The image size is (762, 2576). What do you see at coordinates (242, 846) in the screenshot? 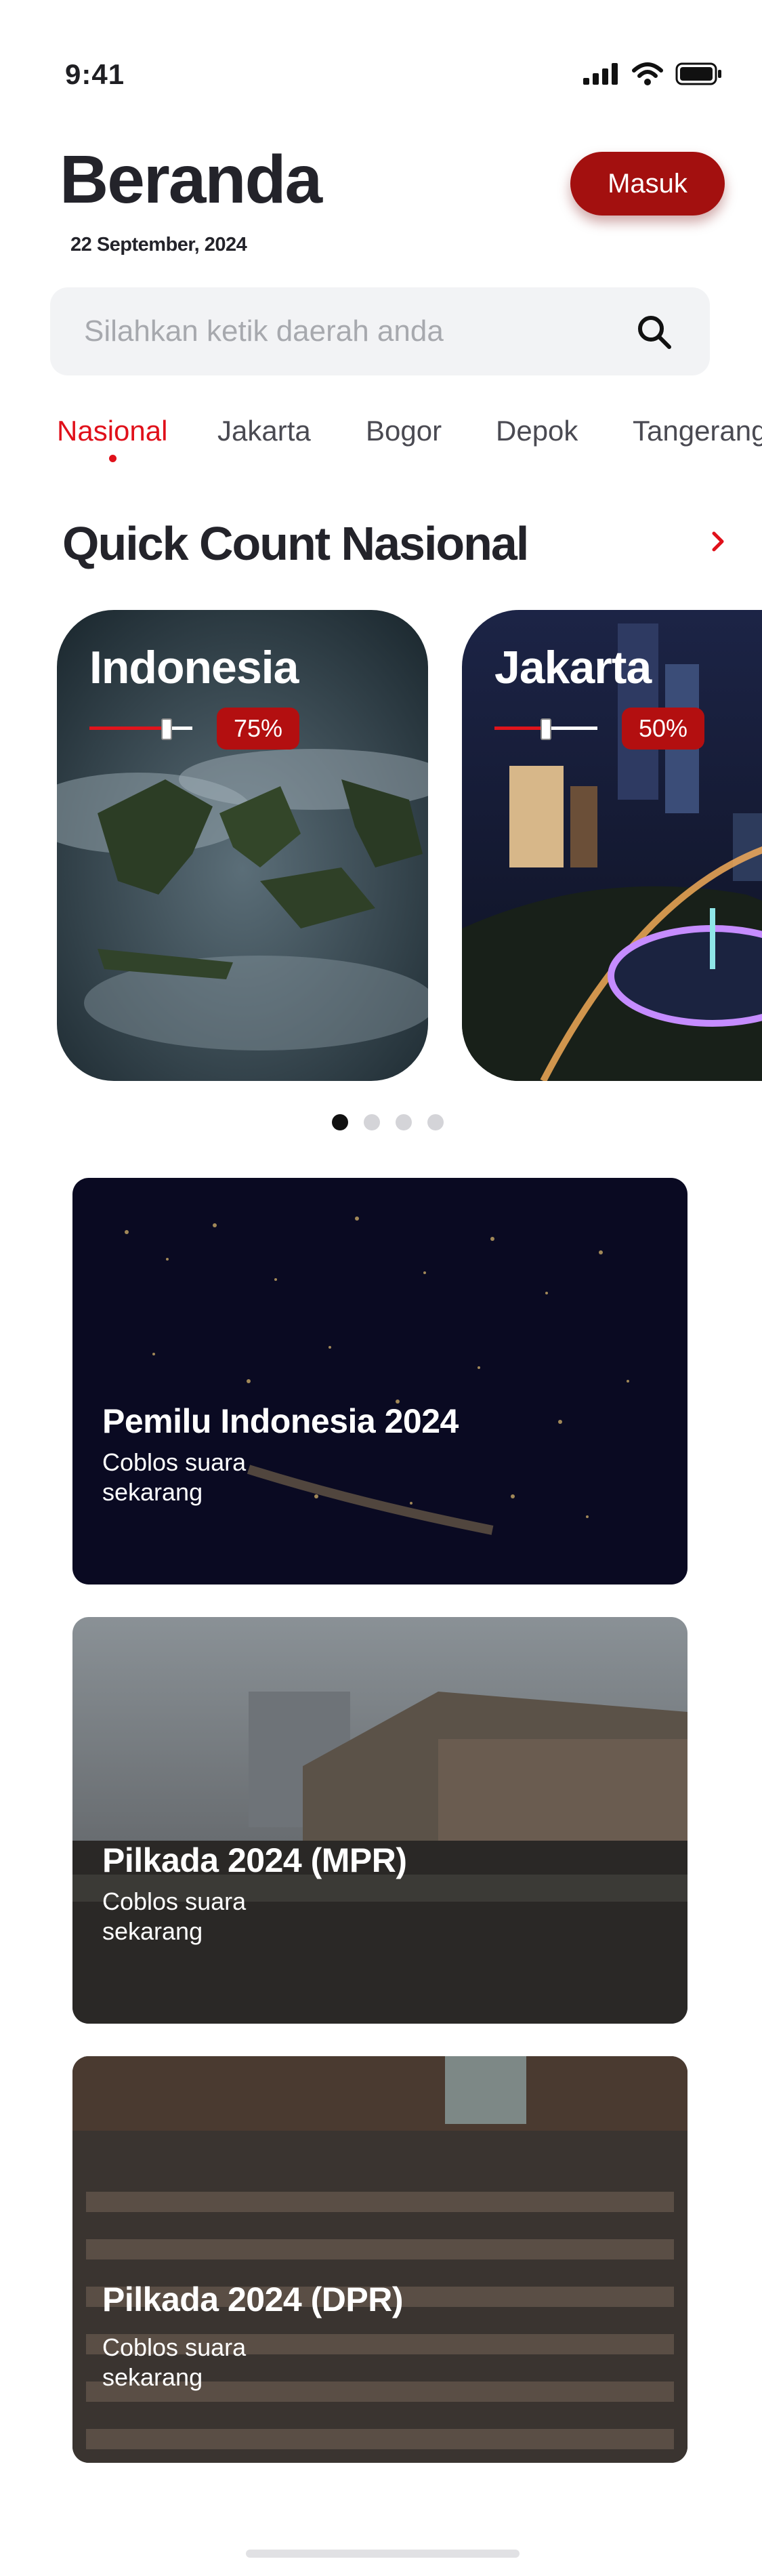
I see `quick-count-card-indonesia: Indonesia 75%` at bounding box center [242, 846].